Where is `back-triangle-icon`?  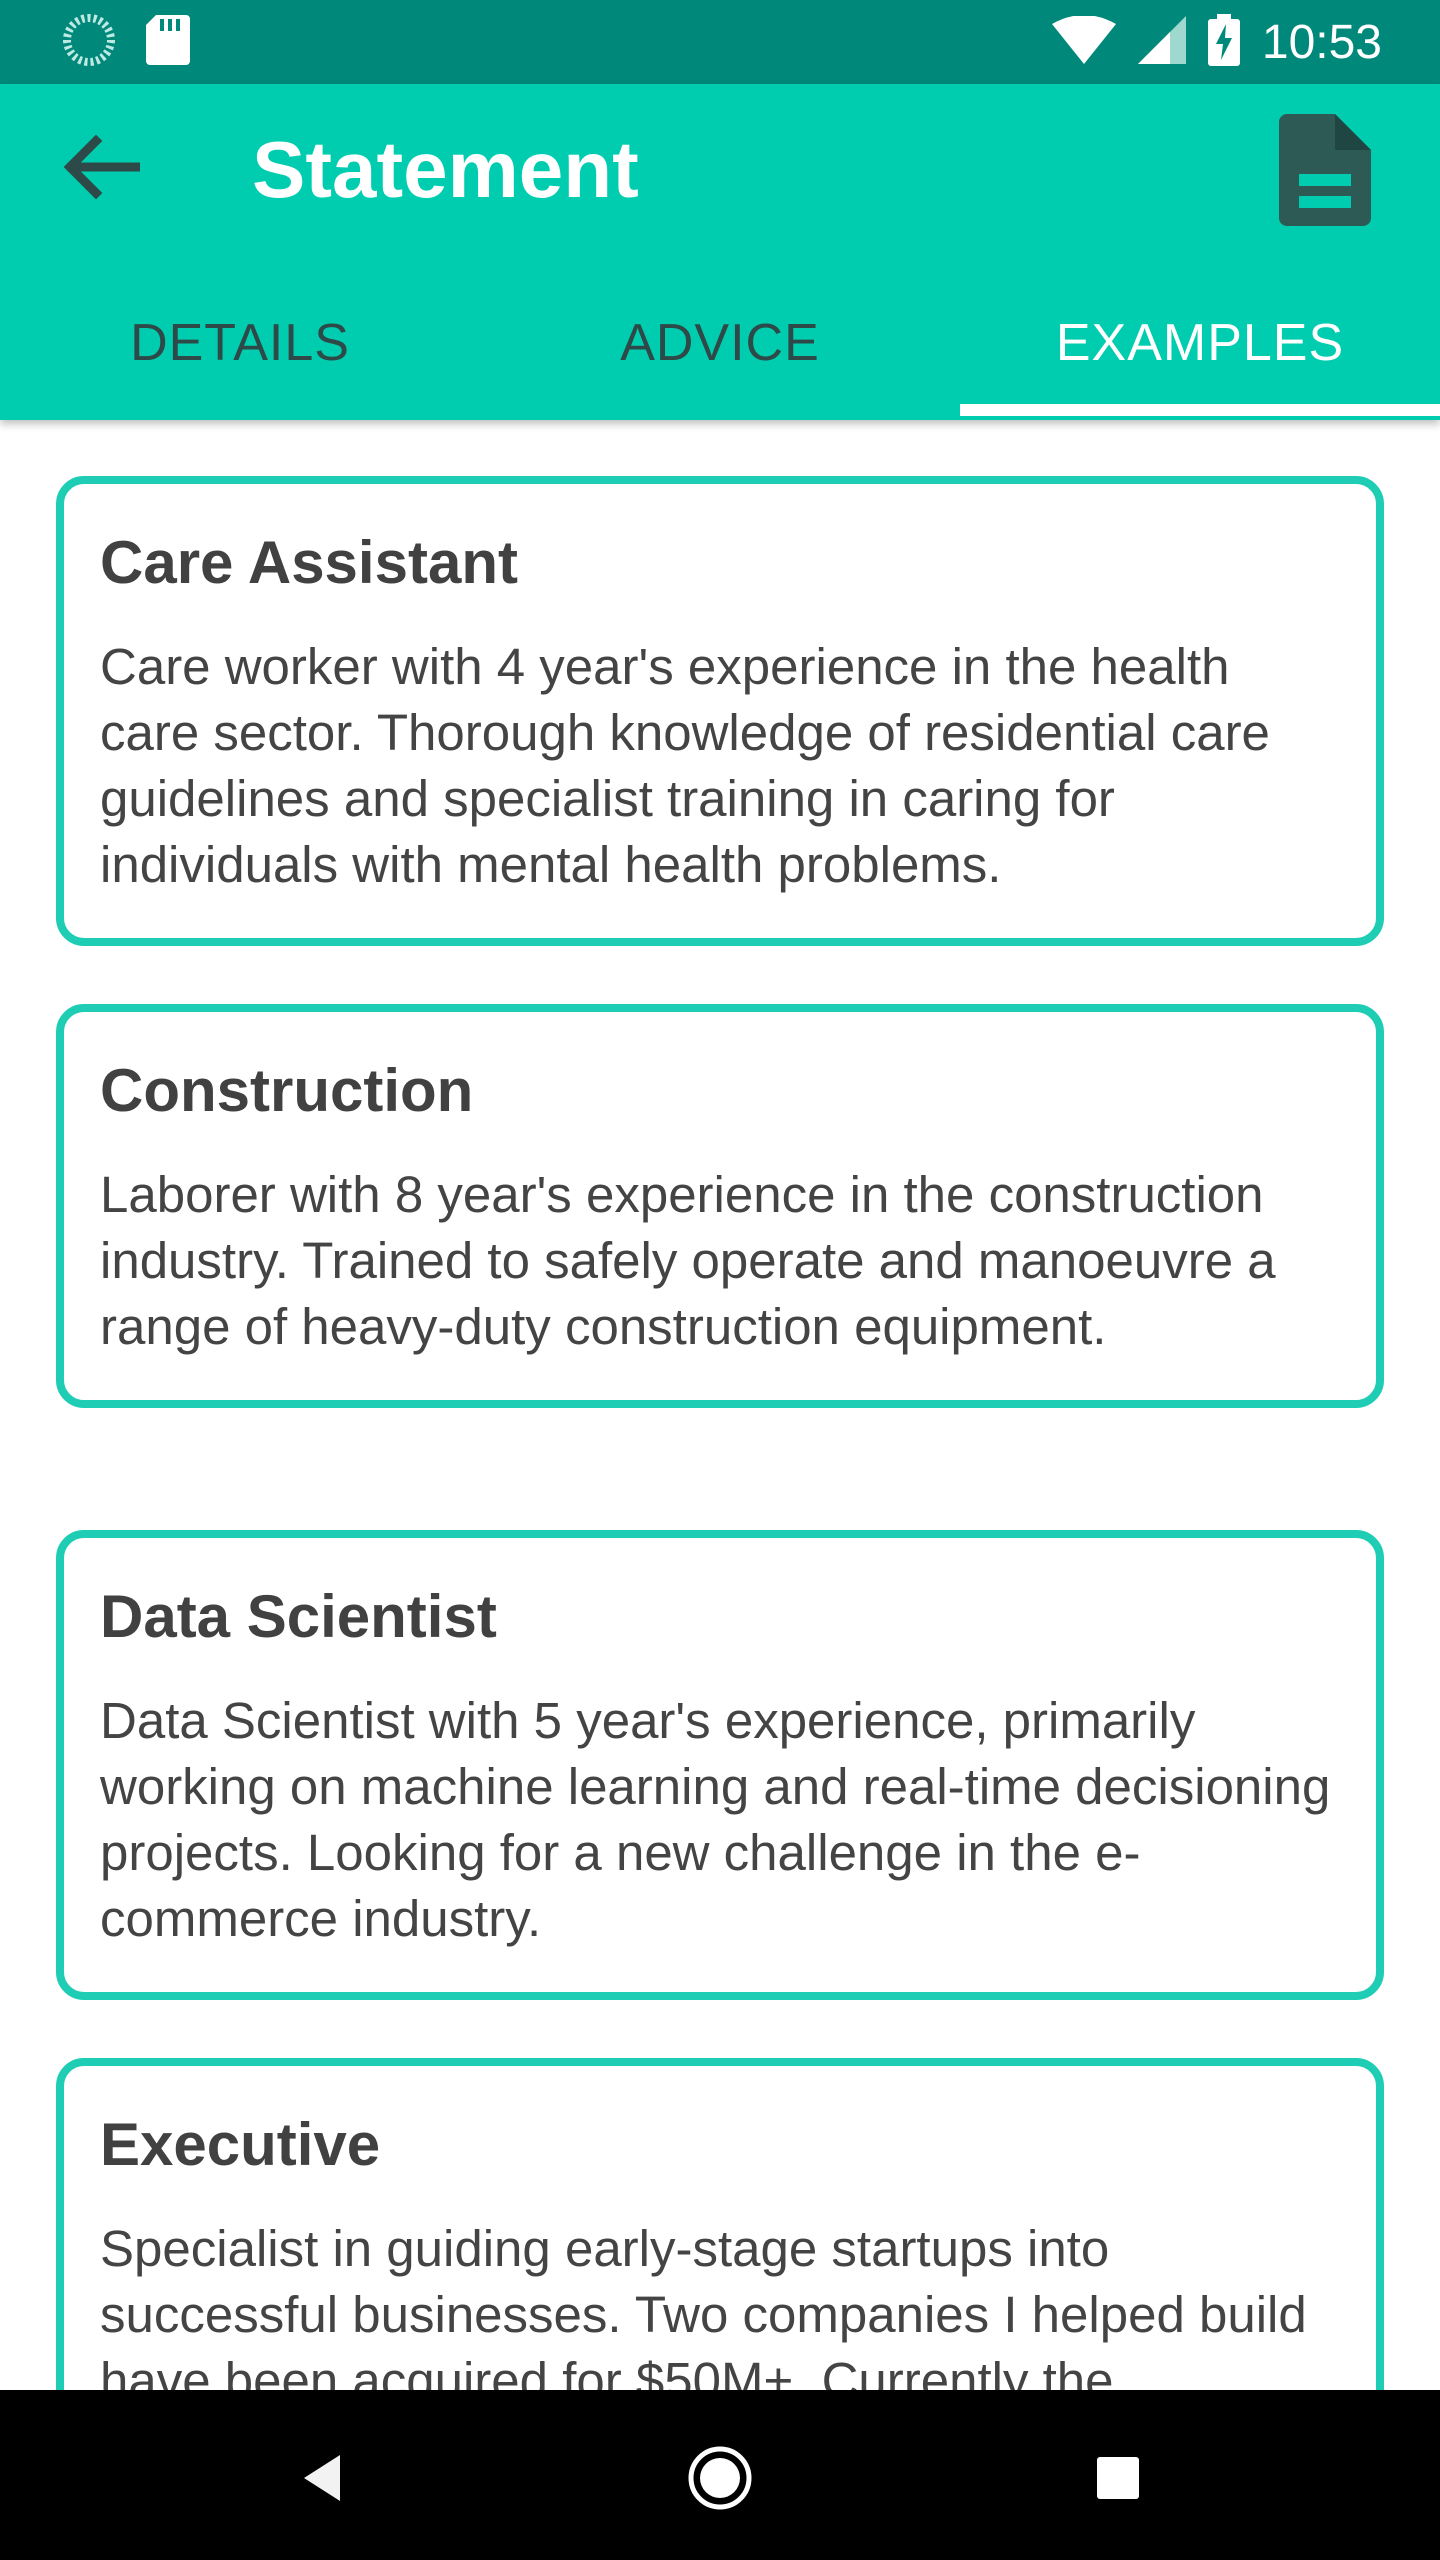
back-triangle-icon is located at coordinates (322, 2480).